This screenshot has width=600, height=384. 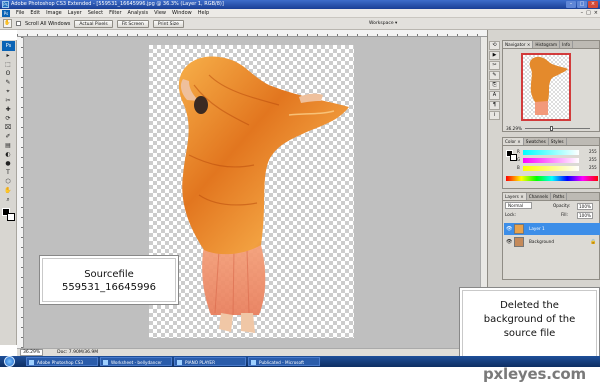 What do you see at coordinates (252, 33) in the screenshot?
I see `horizontal-ruler` at bounding box center [252, 33].